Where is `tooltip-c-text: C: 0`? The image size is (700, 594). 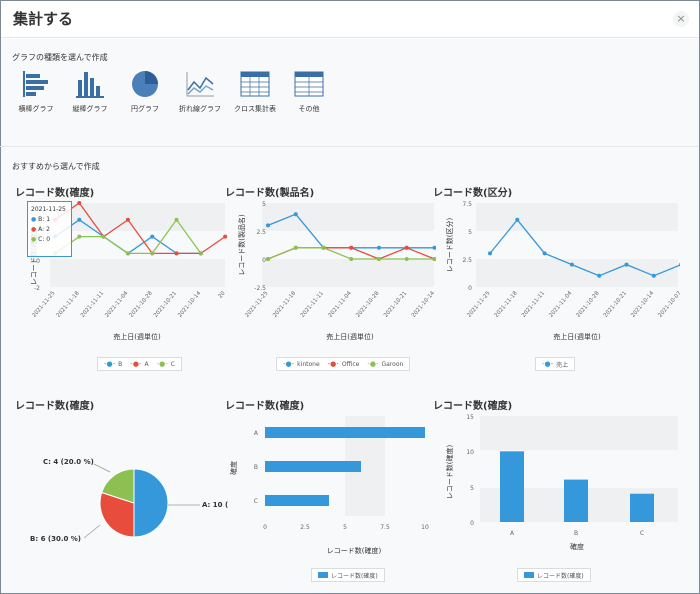 tooltip-c-text: C: 0 is located at coordinates (44, 239).